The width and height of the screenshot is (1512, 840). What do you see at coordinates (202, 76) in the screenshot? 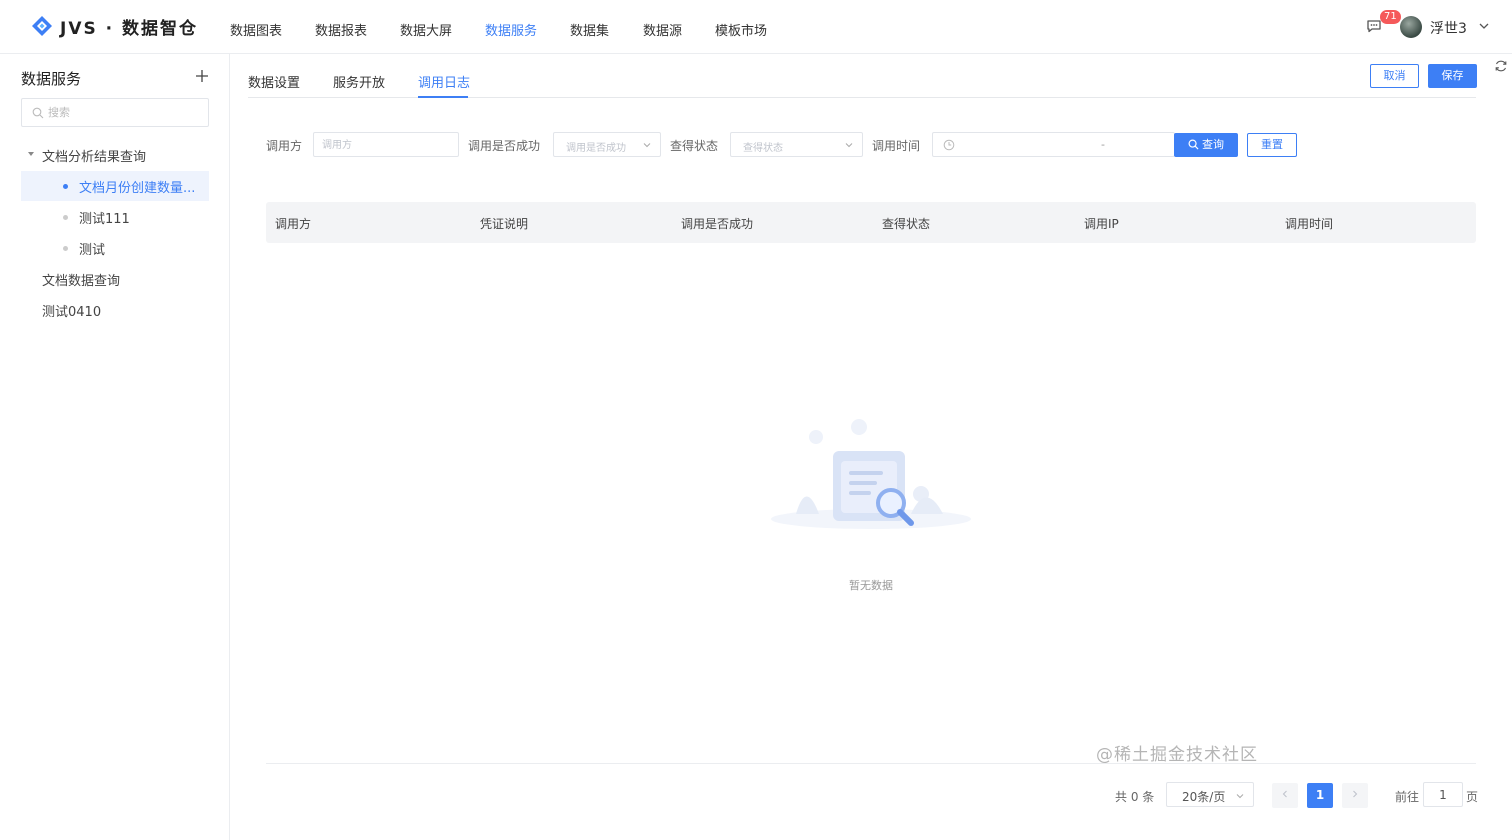
I see `add-icon` at bounding box center [202, 76].